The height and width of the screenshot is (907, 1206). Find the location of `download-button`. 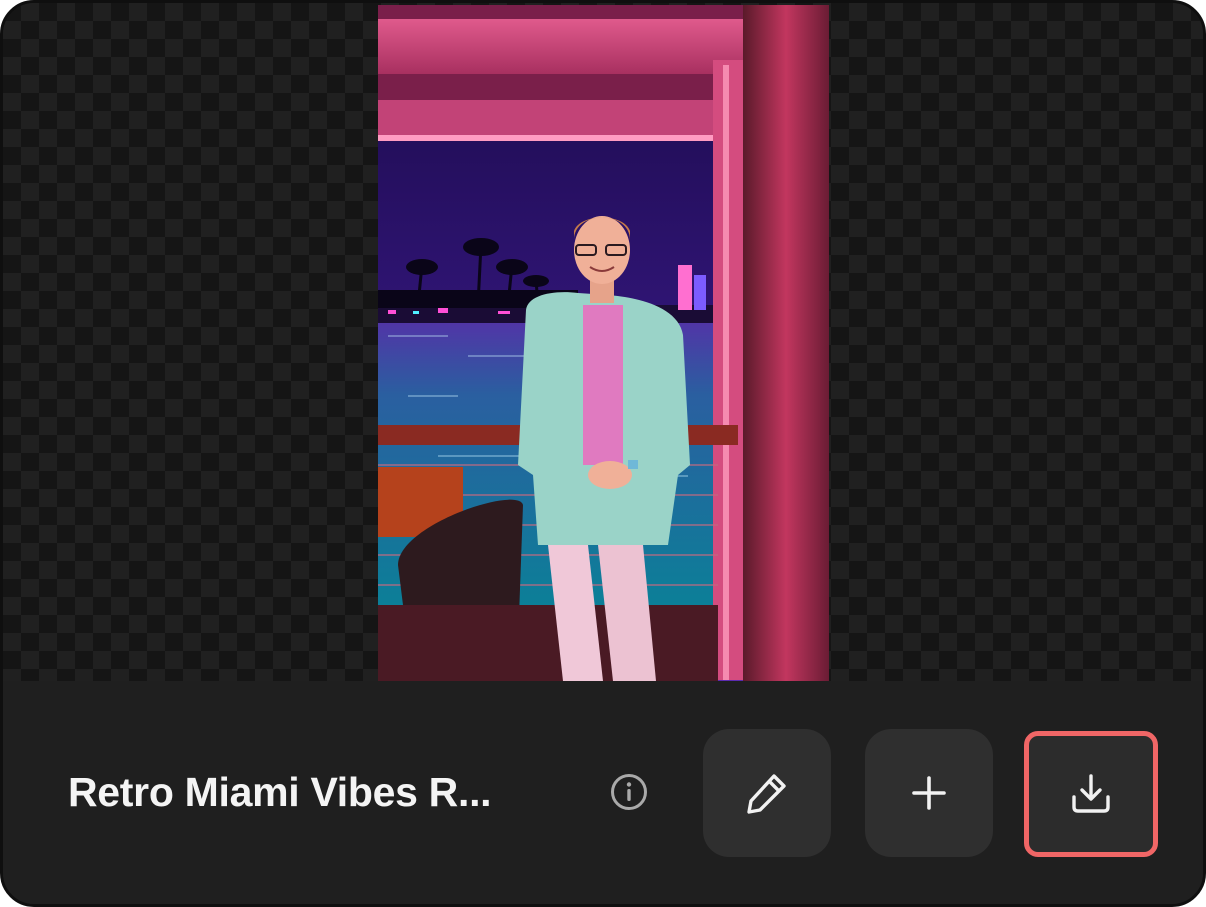

download-button is located at coordinates (1091, 794).